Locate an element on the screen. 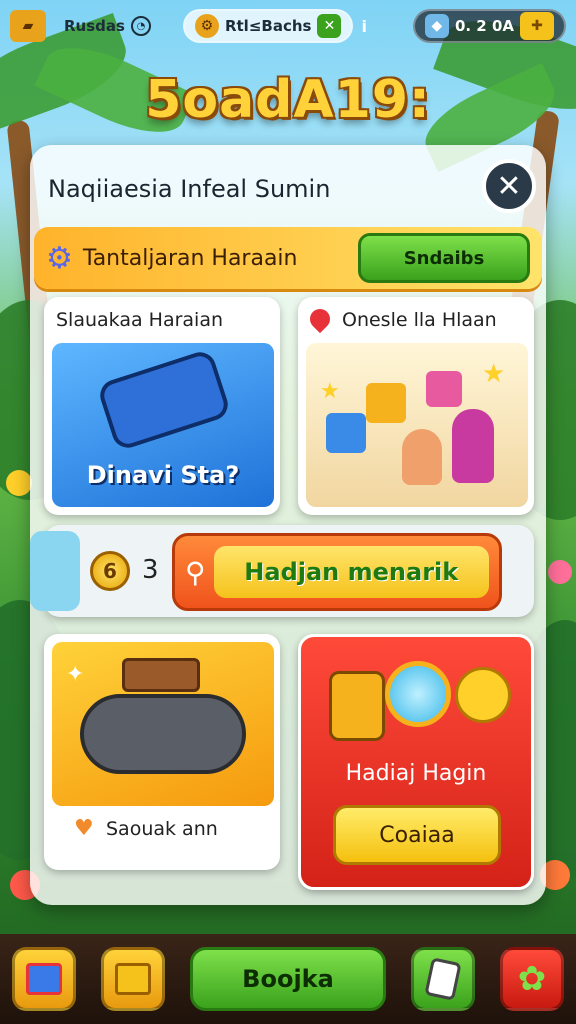 The width and height of the screenshot is (576, 1024). add-plus-icon: ✚ is located at coordinates (537, 26).